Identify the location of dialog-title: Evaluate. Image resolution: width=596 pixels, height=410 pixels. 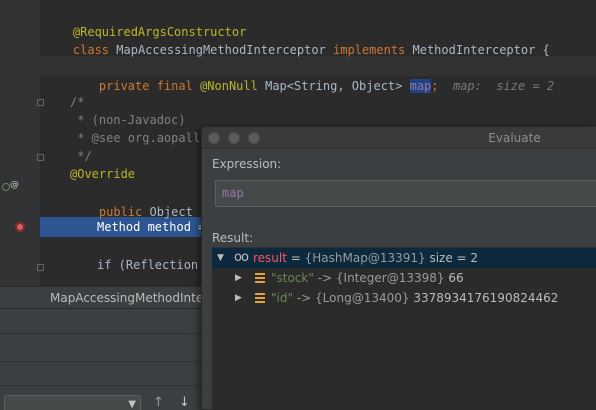
(514, 138).